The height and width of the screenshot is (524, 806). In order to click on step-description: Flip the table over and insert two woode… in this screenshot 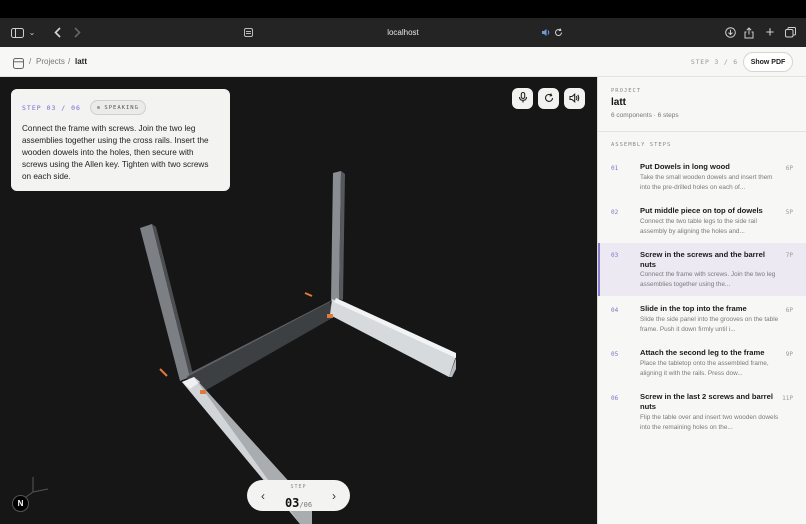, I will do `click(709, 422)`.